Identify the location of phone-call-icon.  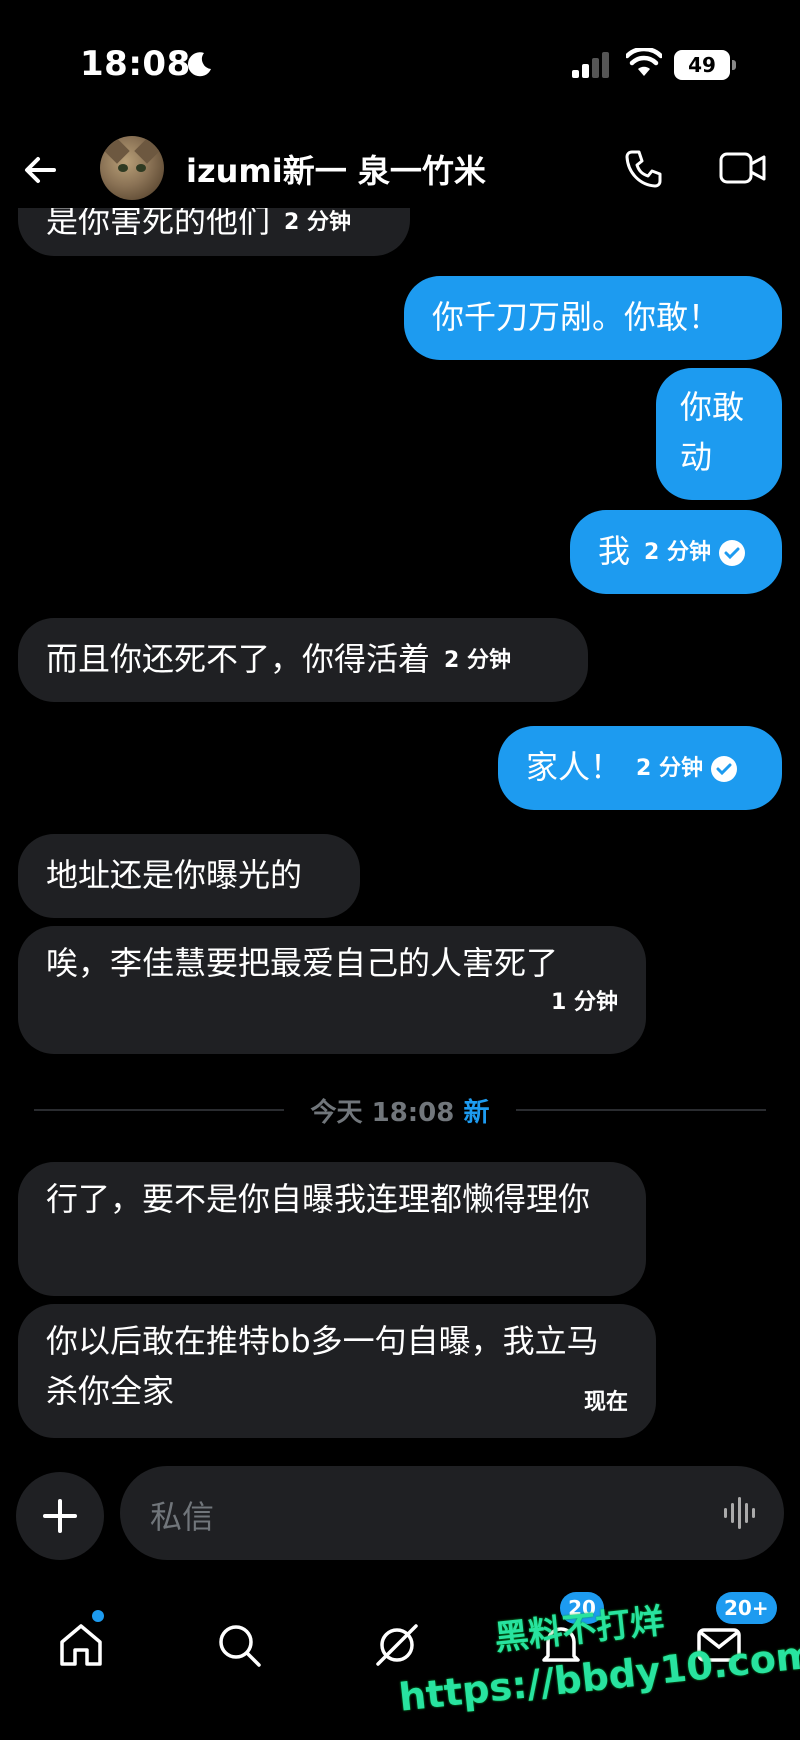
(644, 168).